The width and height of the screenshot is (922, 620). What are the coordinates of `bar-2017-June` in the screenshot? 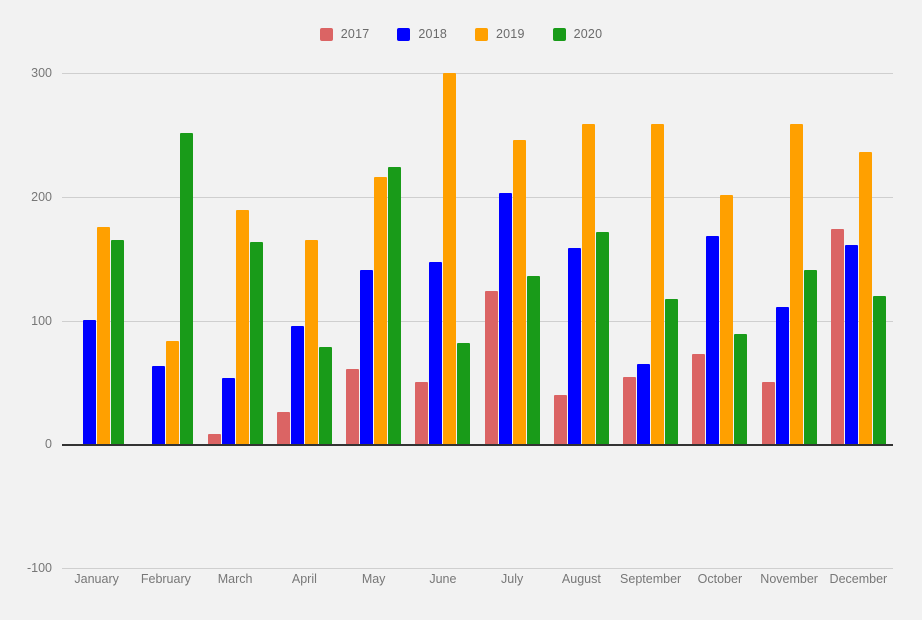 It's located at (422, 413).